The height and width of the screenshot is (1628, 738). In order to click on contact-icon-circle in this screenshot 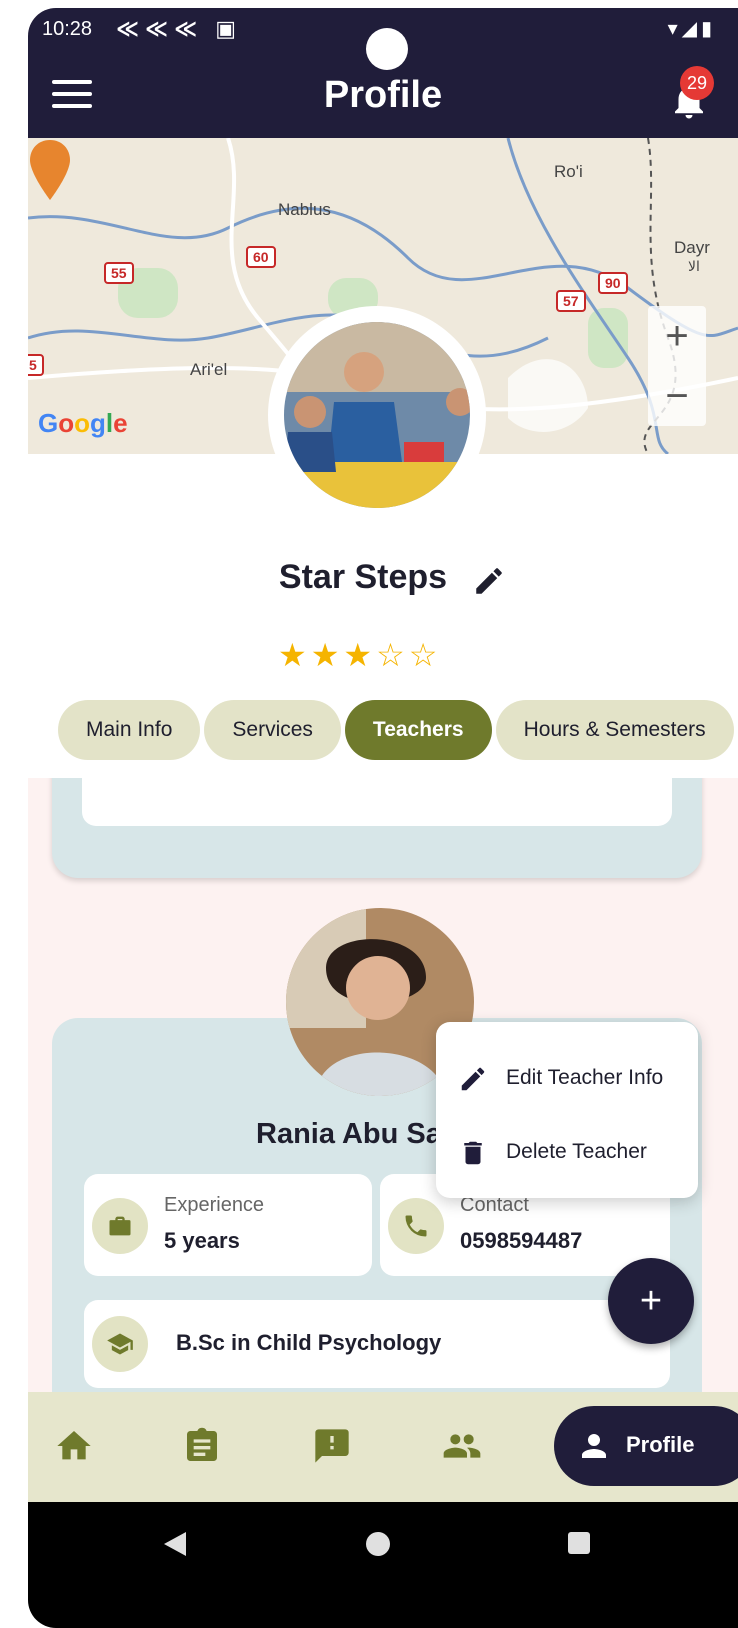, I will do `click(416, 1226)`.